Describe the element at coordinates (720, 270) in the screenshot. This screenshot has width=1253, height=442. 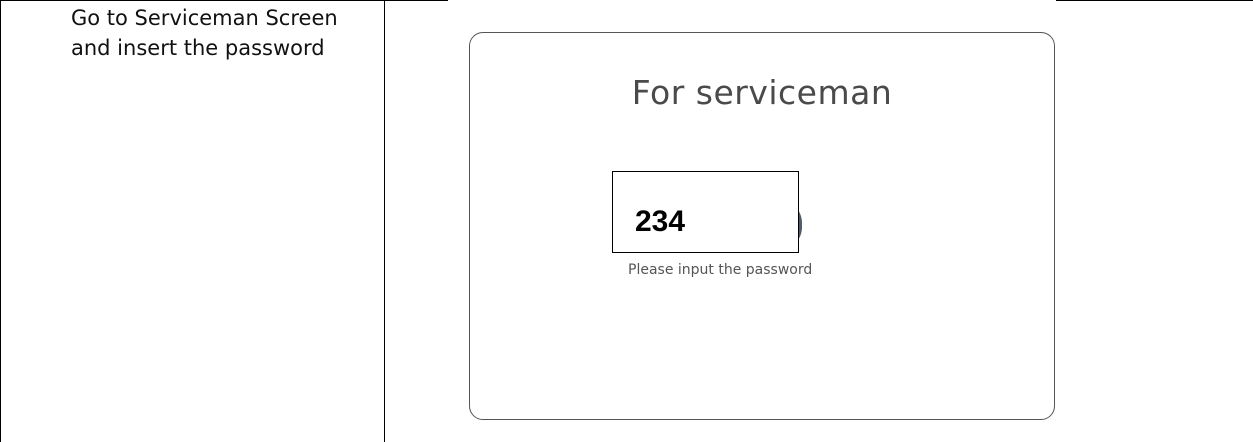
I see `password-hint: Please input the password` at that location.